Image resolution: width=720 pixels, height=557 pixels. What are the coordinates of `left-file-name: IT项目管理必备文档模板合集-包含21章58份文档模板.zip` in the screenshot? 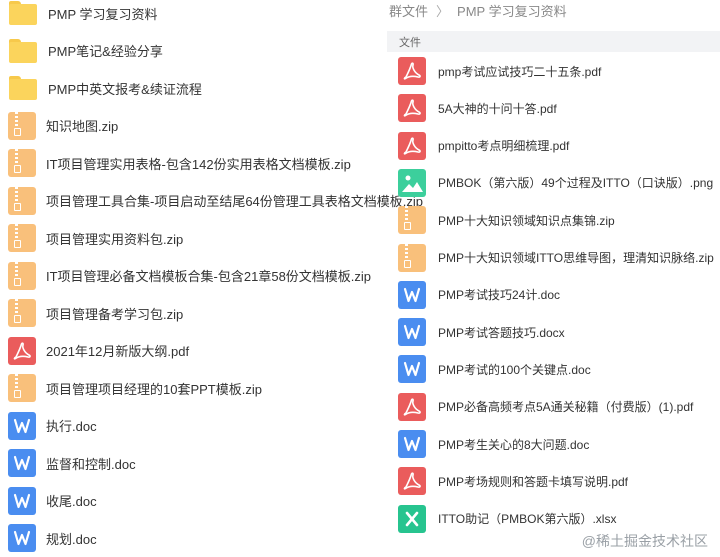 It's located at (209, 276).